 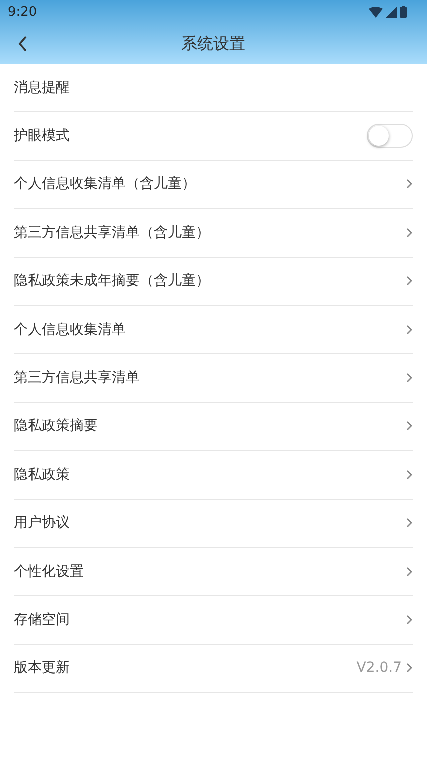 What do you see at coordinates (56, 426) in the screenshot?
I see `row-label: 隐私政策摘要` at bounding box center [56, 426].